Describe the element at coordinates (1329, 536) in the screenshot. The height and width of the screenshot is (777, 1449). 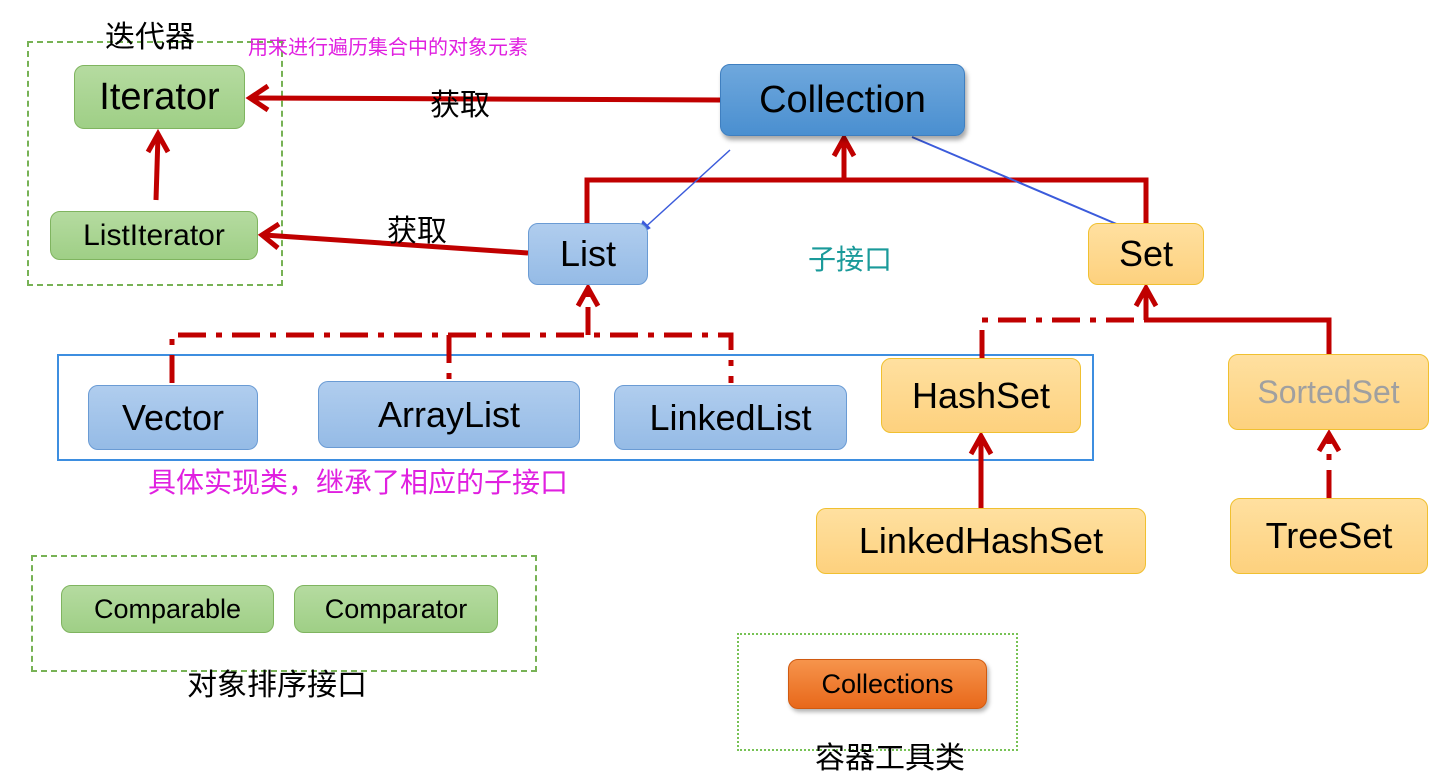
I see `treeset-node: TreeSet` at that location.